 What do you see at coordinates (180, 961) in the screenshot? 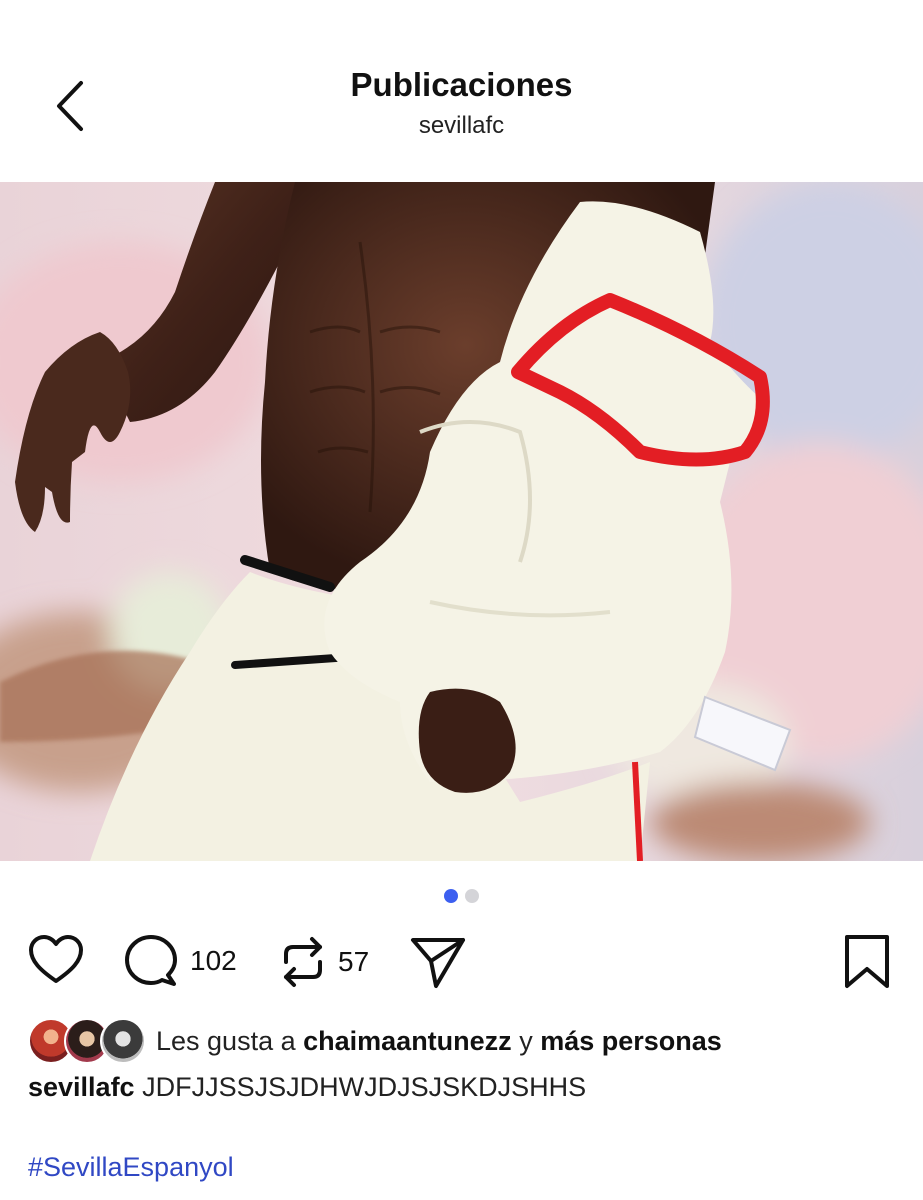
I see `comment-button: 102` at bounding box center [180, 961].